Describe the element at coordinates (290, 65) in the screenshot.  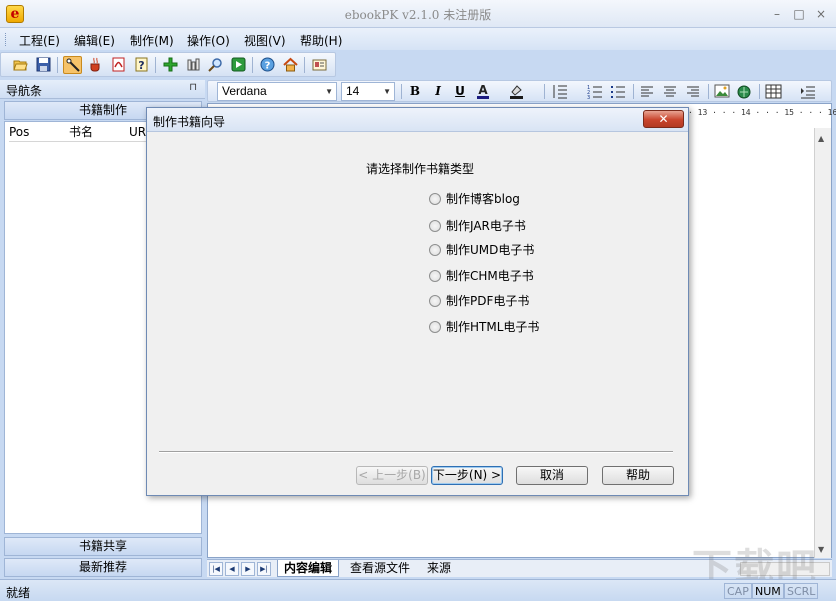
I see `home-icon` at that location.